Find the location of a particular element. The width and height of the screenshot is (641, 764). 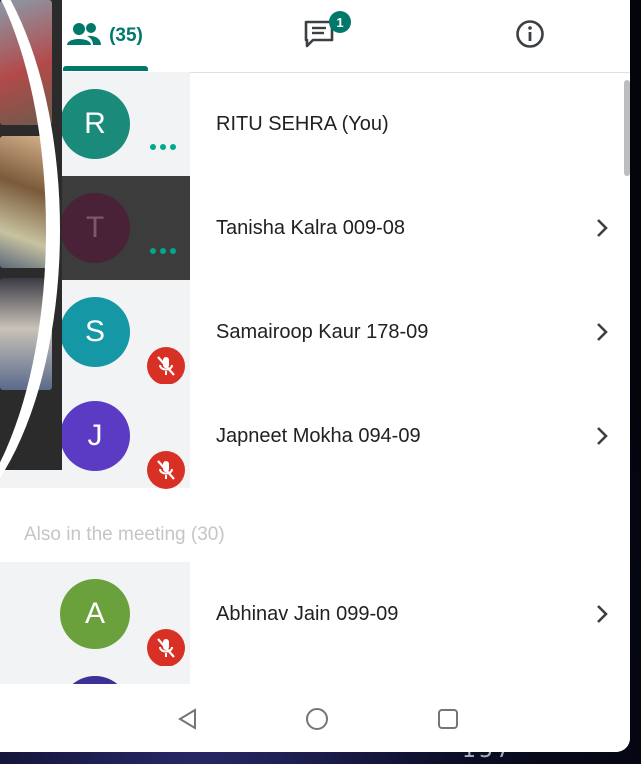

tab-chat is located at coordinates (320, 36).